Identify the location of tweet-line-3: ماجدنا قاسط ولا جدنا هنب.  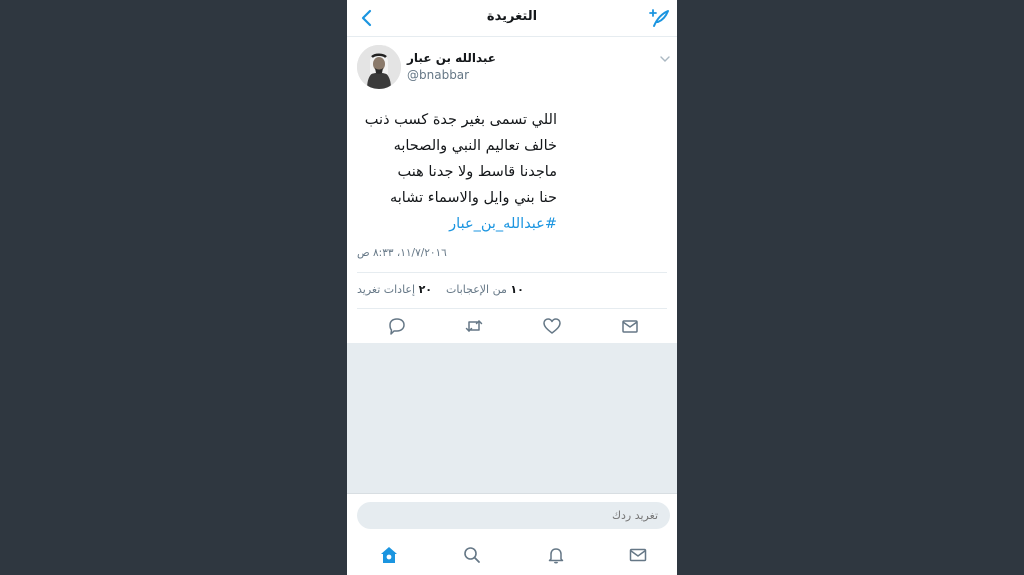
(477, 172).